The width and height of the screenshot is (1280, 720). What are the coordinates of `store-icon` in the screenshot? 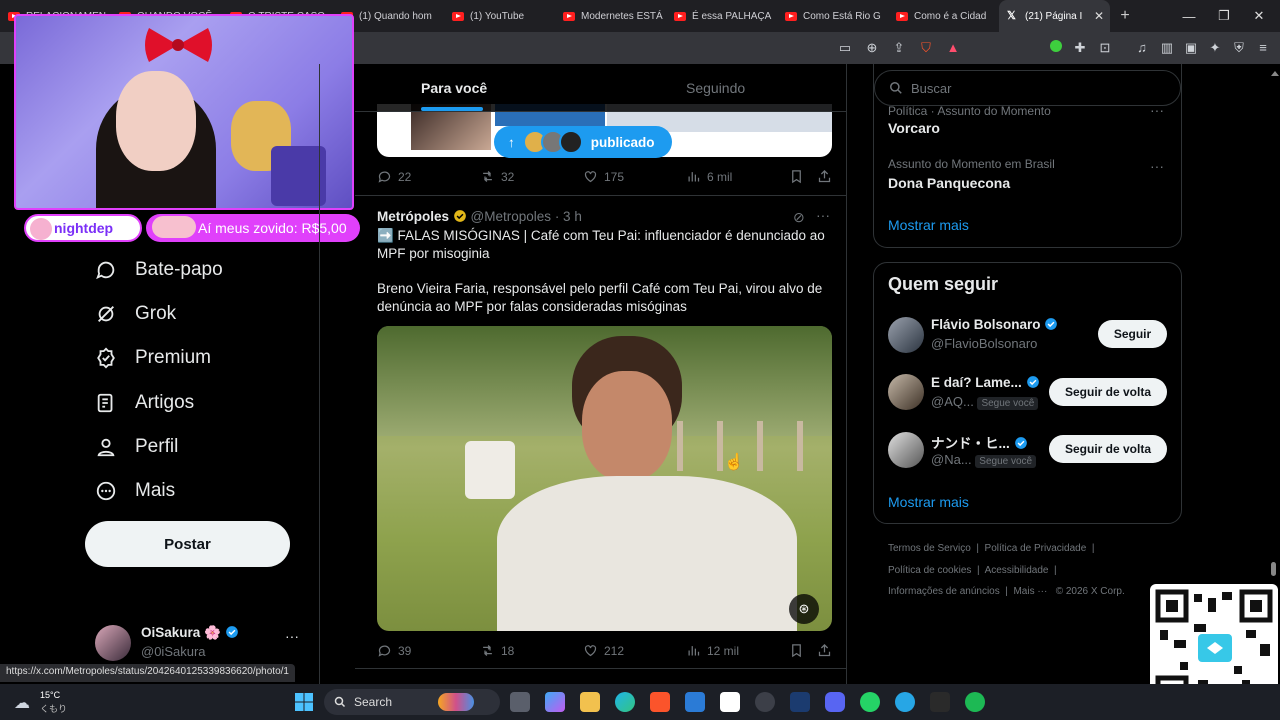 It's located at (695, 702).